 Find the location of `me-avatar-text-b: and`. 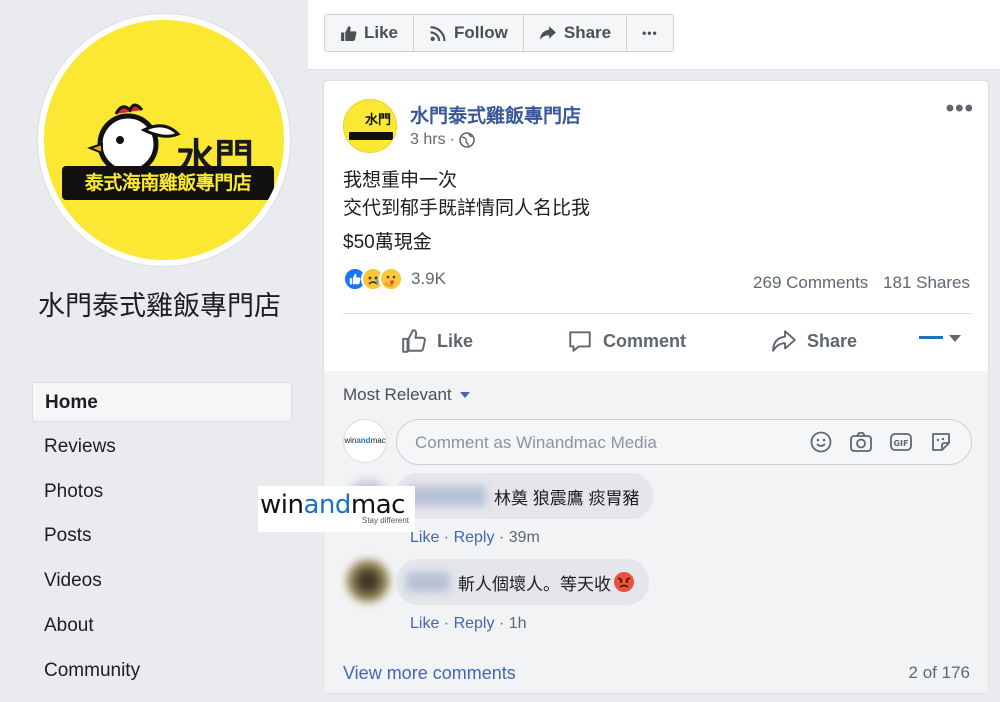

me-avatar-text-b: and is located at coordinates (363, 440).